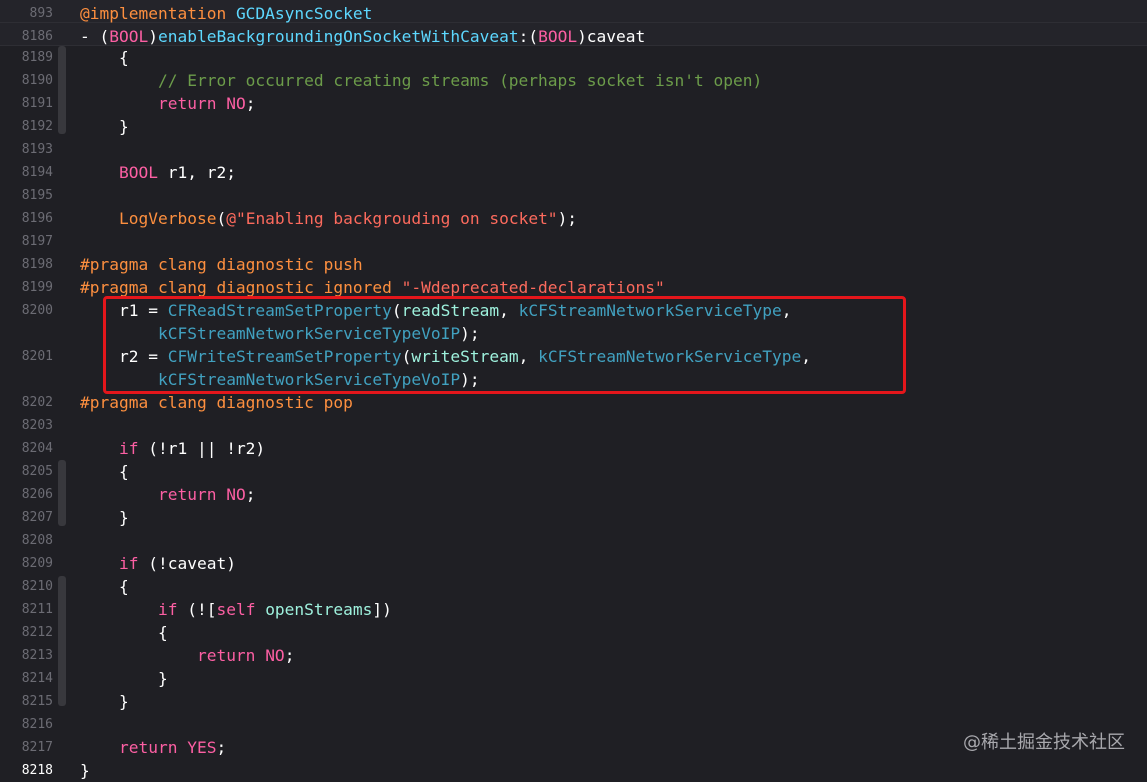 The image size is (1147, 782). Describe the element at coordinates (573, 632) in the screenshot. I see `code-line: 8212 {` at that location.